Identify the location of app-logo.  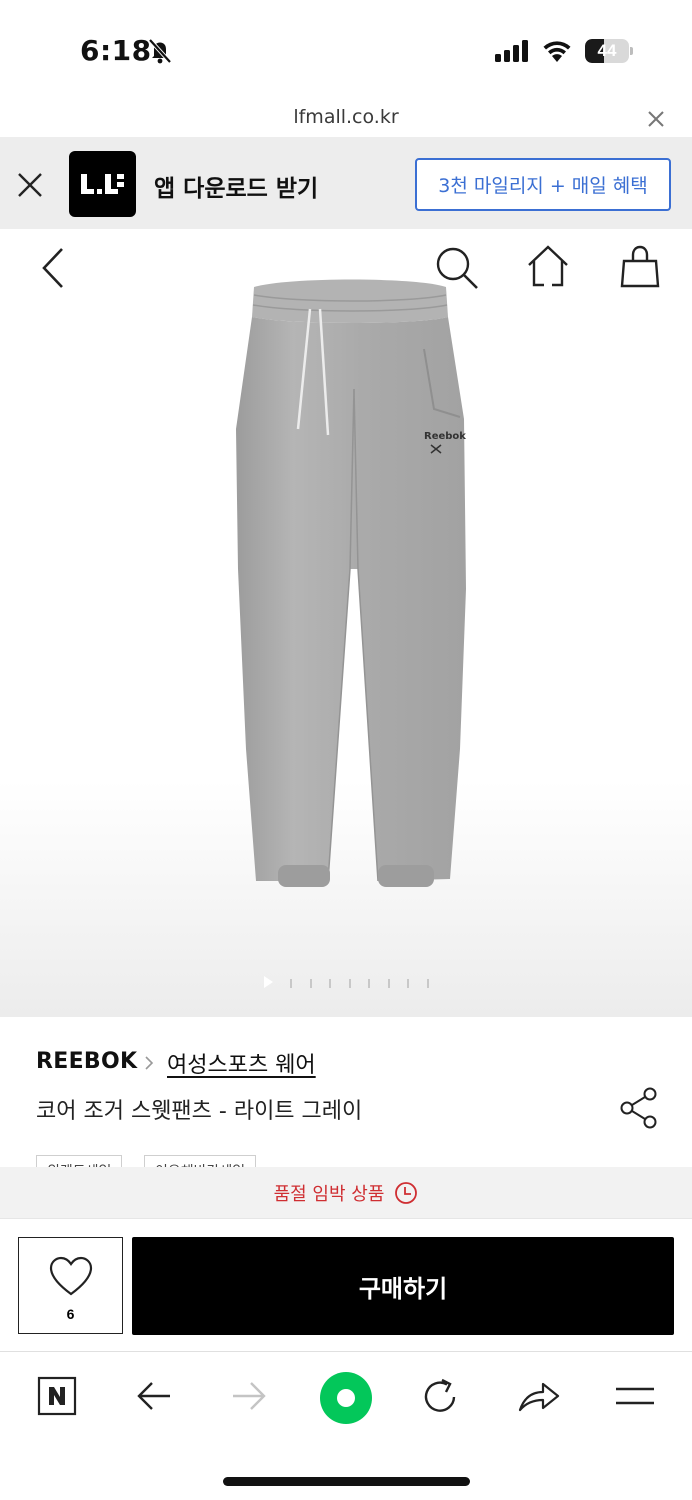
(102, 184).